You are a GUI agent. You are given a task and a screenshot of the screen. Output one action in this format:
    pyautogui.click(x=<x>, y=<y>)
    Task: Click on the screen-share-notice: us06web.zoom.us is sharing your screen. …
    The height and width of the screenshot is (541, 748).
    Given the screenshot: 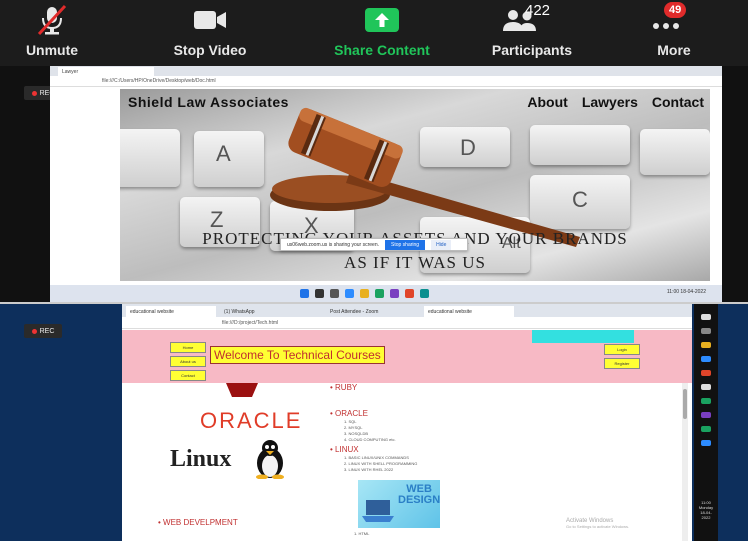 What is the action you would take?
    pyautogui.click(x=374, y=244)
    